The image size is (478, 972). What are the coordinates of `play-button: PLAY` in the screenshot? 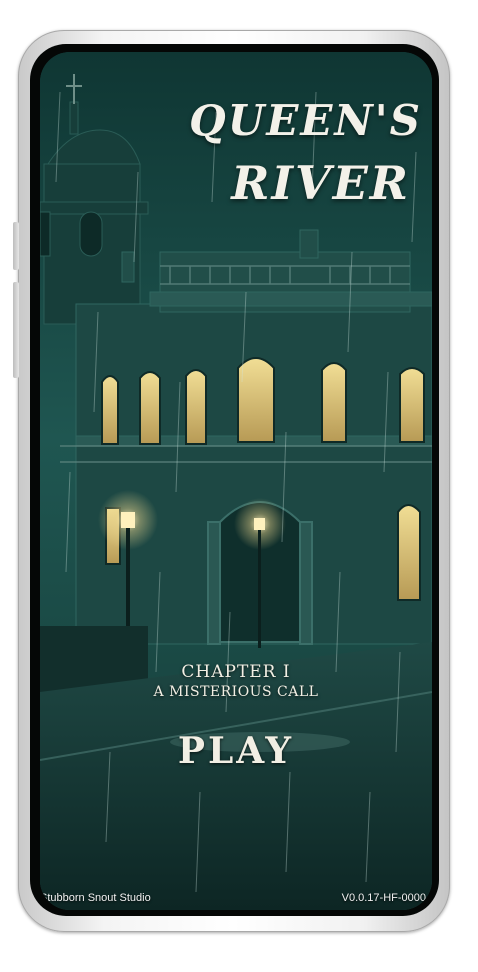 It's located at (236, 751).